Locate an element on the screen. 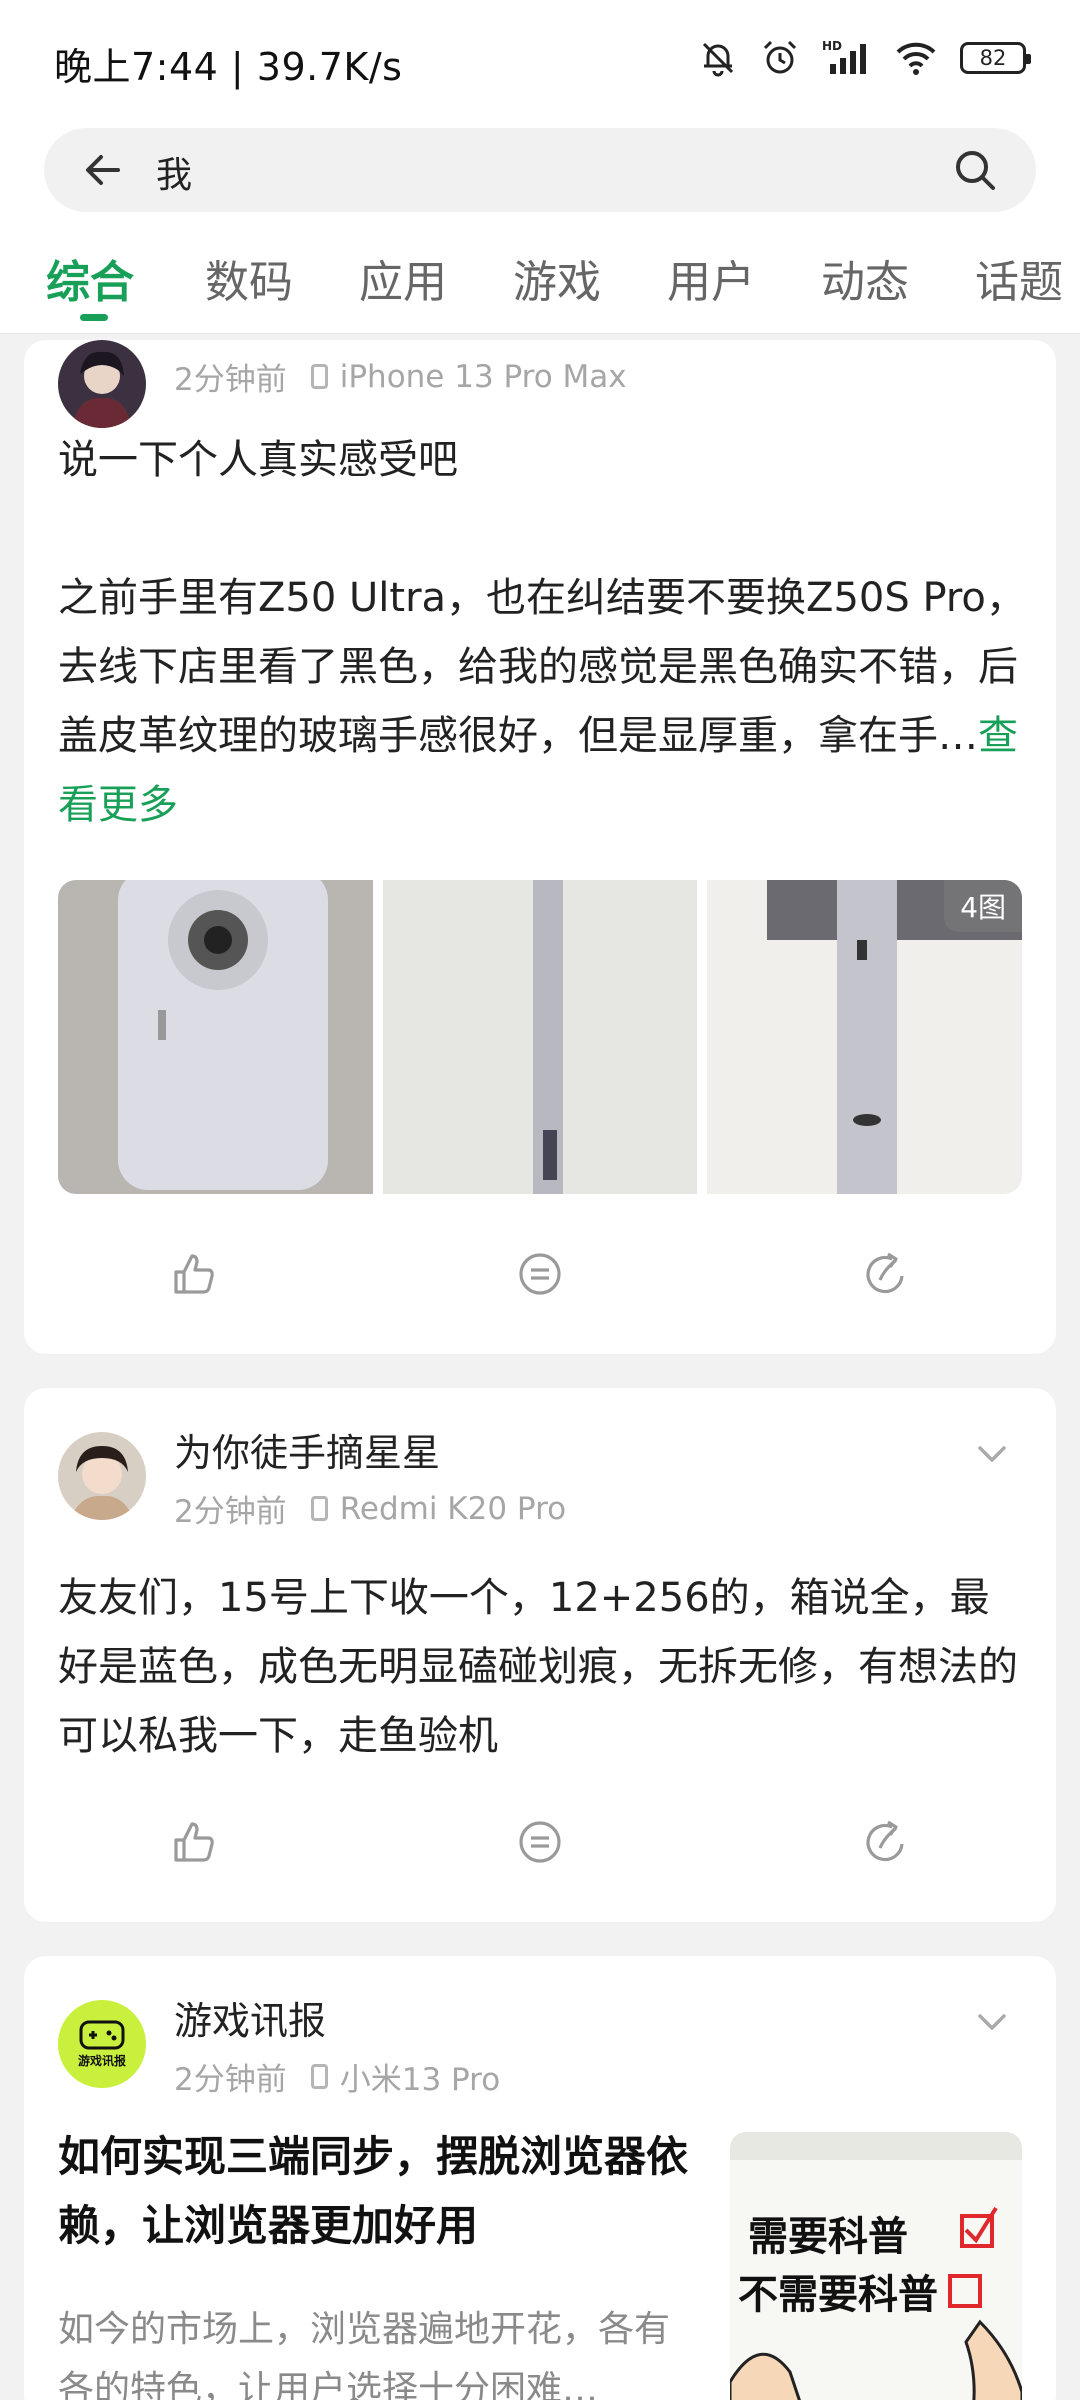 This screenshot has height=2400, width=1080. battery-level: 82 is located at coordinates (993, 58).